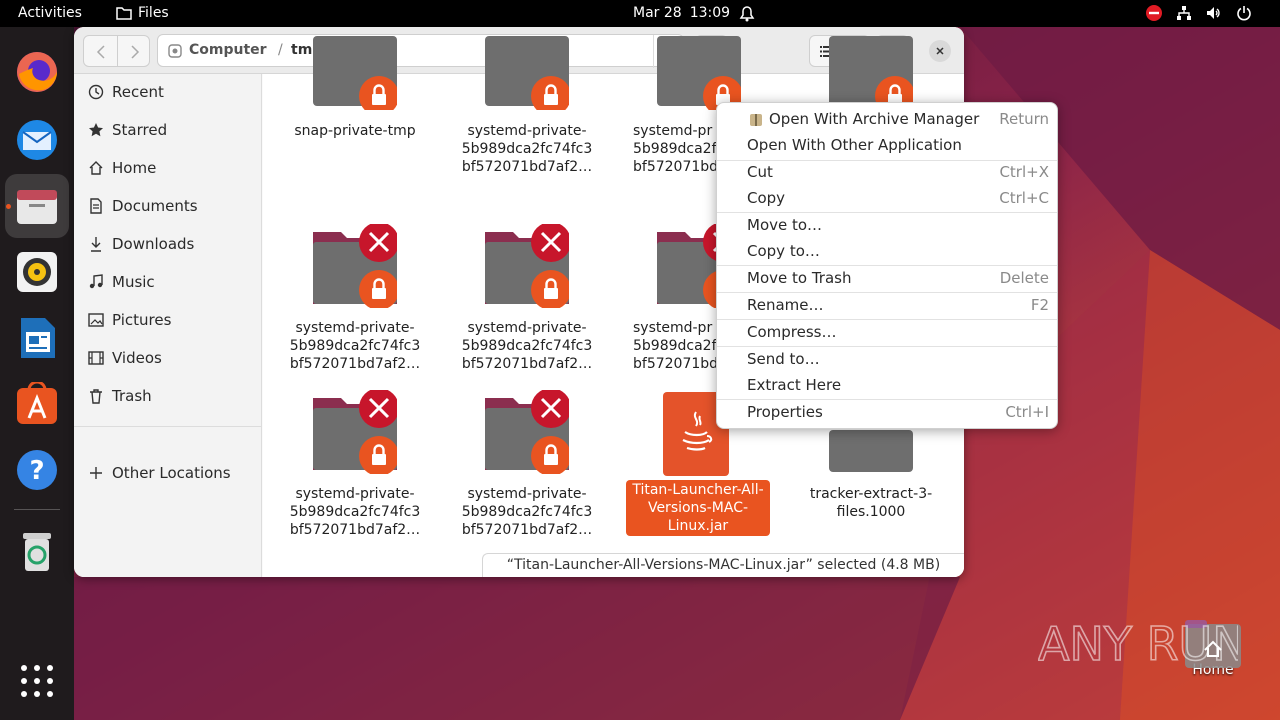  I want to click on show-apps-icon, so click(37, 681).